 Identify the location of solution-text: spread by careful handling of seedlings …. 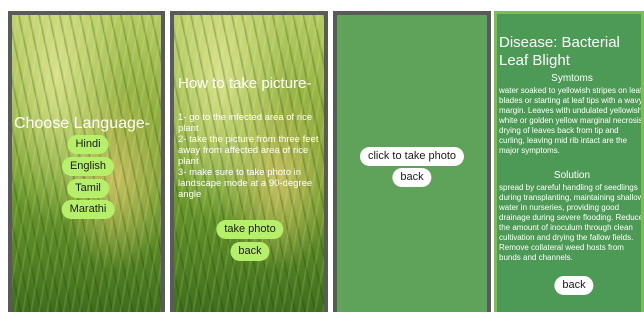
(571, 222).